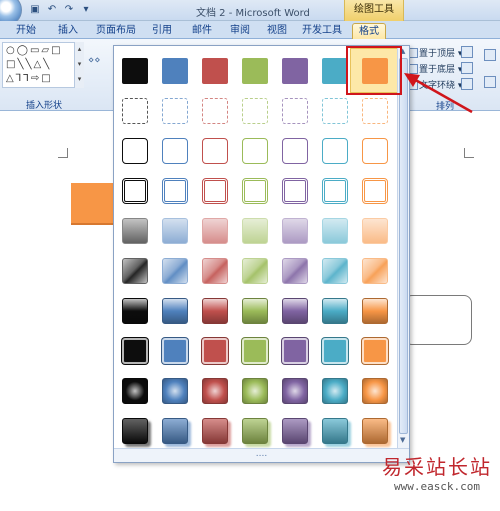 Image resolution: width=500 pixels, height=511 pixels. What do you see at coordinates (68, 31) in the screenshot?
I see `tab-insert: 插入` at bounding box center [68, 31].